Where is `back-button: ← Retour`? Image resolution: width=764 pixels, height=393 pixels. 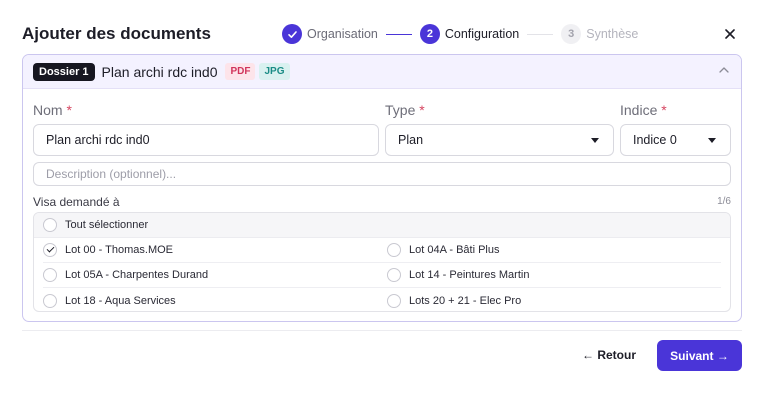 back-button: ← Retour is located at coordinates (609, 355).